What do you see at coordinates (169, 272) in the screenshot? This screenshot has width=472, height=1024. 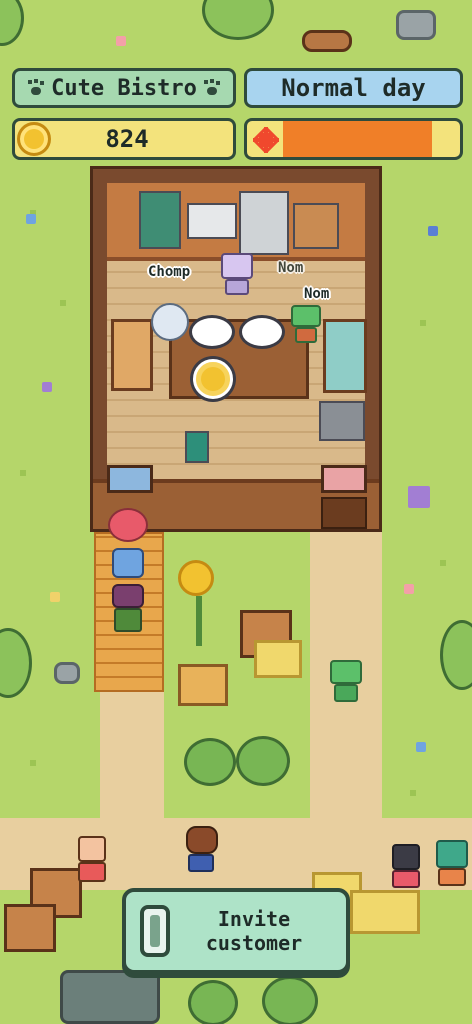 I see `speech-bubble: Chomp` at bounding box center [169, 272].